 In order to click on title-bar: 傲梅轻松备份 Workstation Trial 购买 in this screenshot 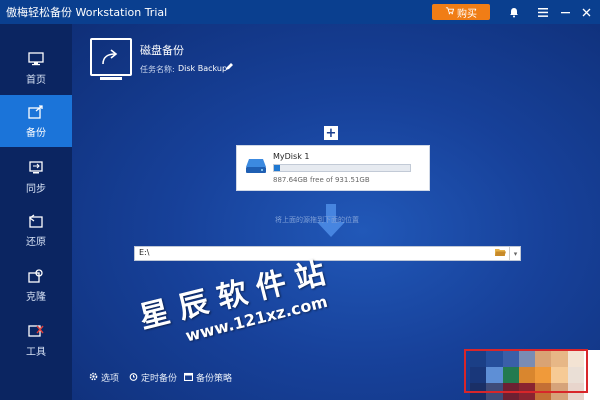, I will do `click(300, 12)`.